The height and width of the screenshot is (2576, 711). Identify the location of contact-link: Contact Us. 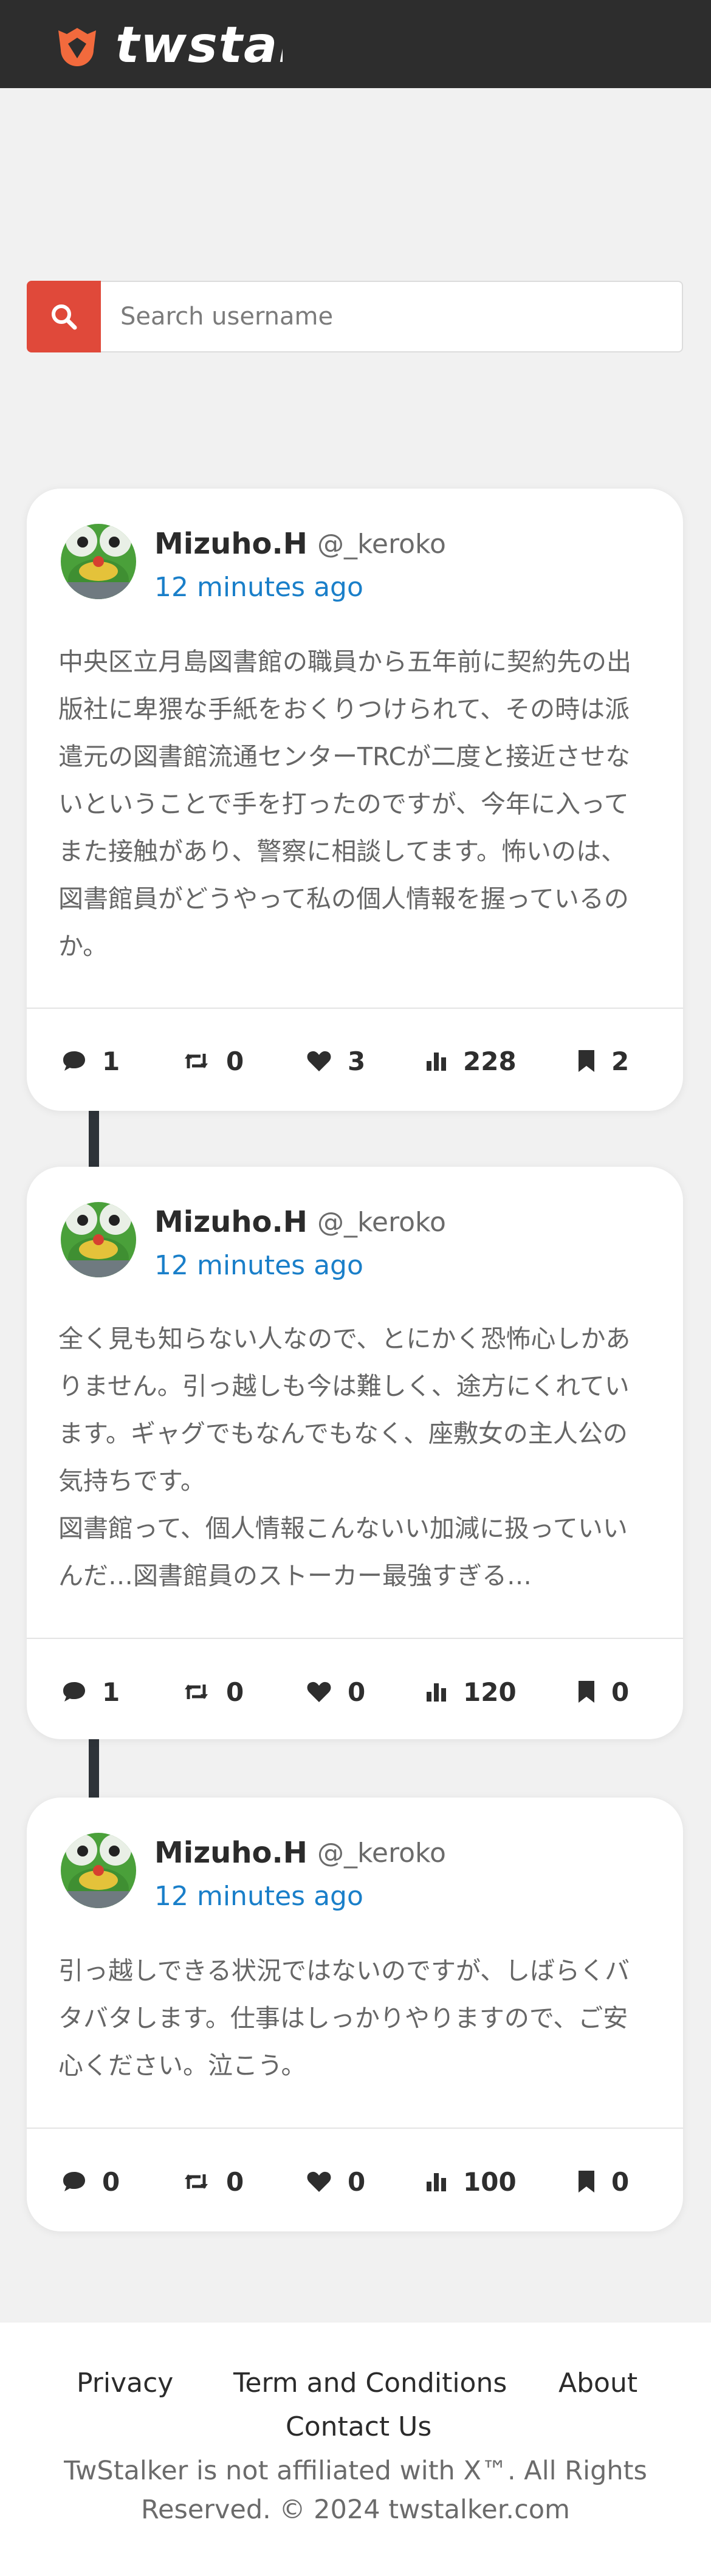
(358, 2427).